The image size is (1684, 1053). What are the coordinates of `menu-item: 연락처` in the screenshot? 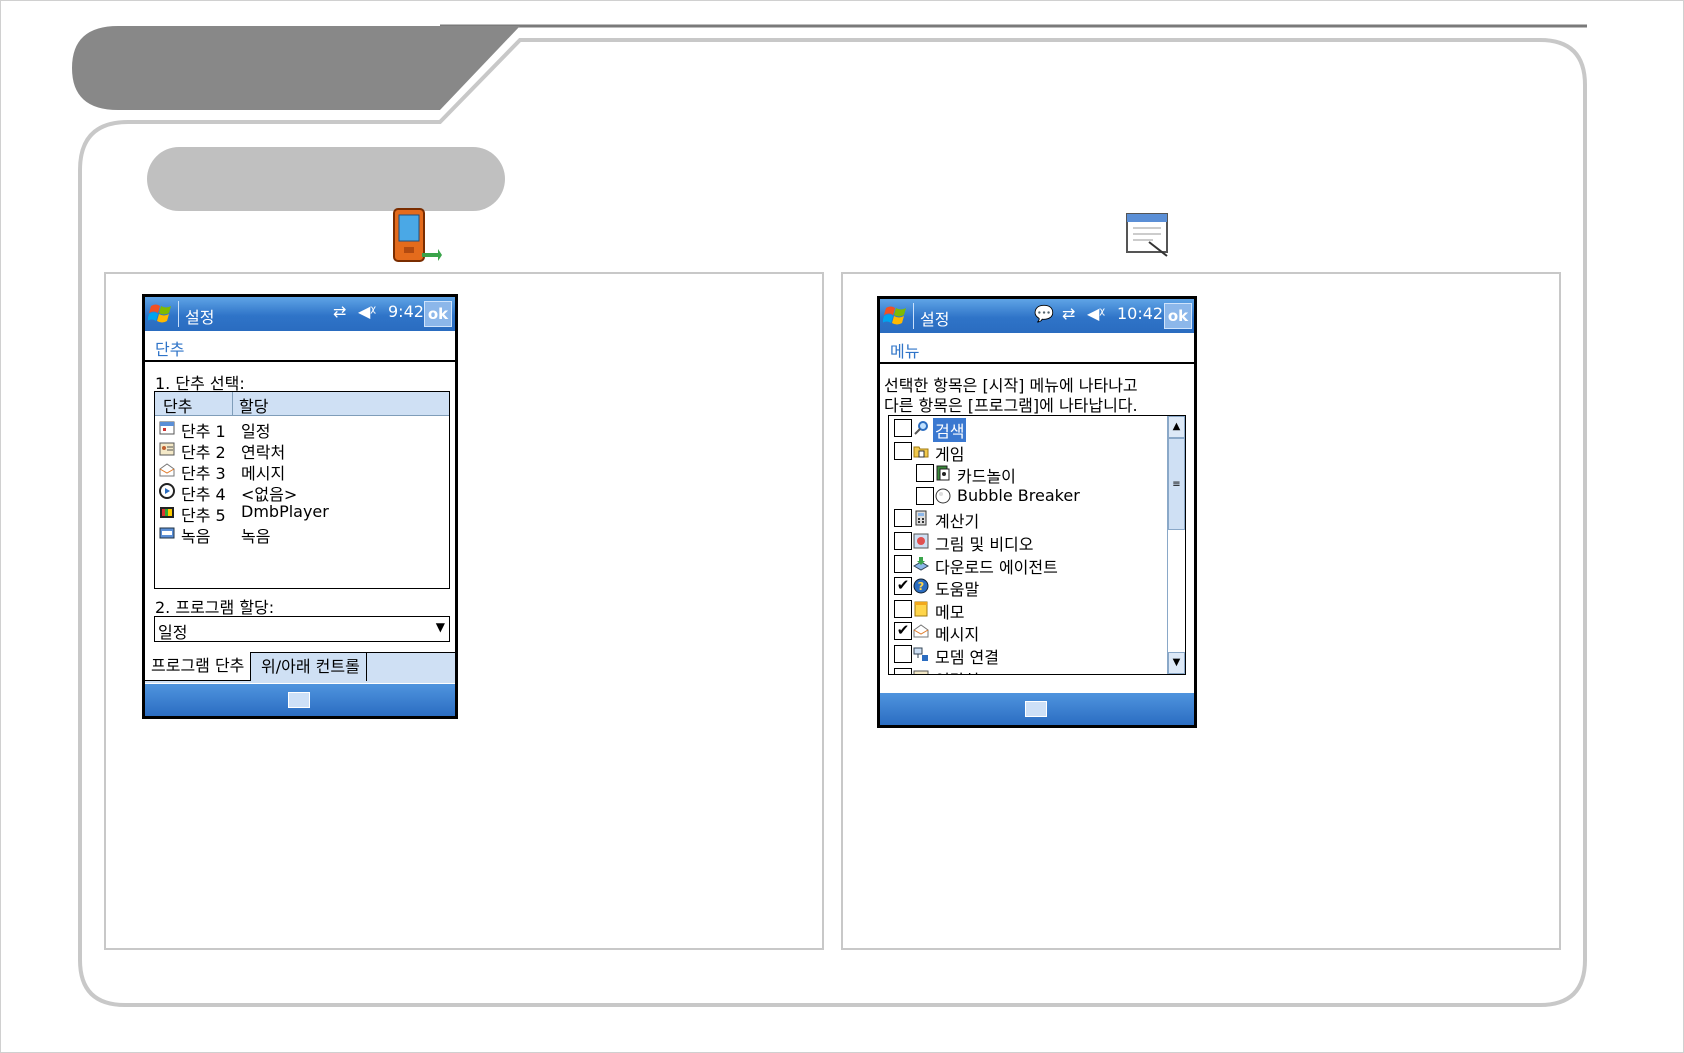 It's located at (1027, 670).